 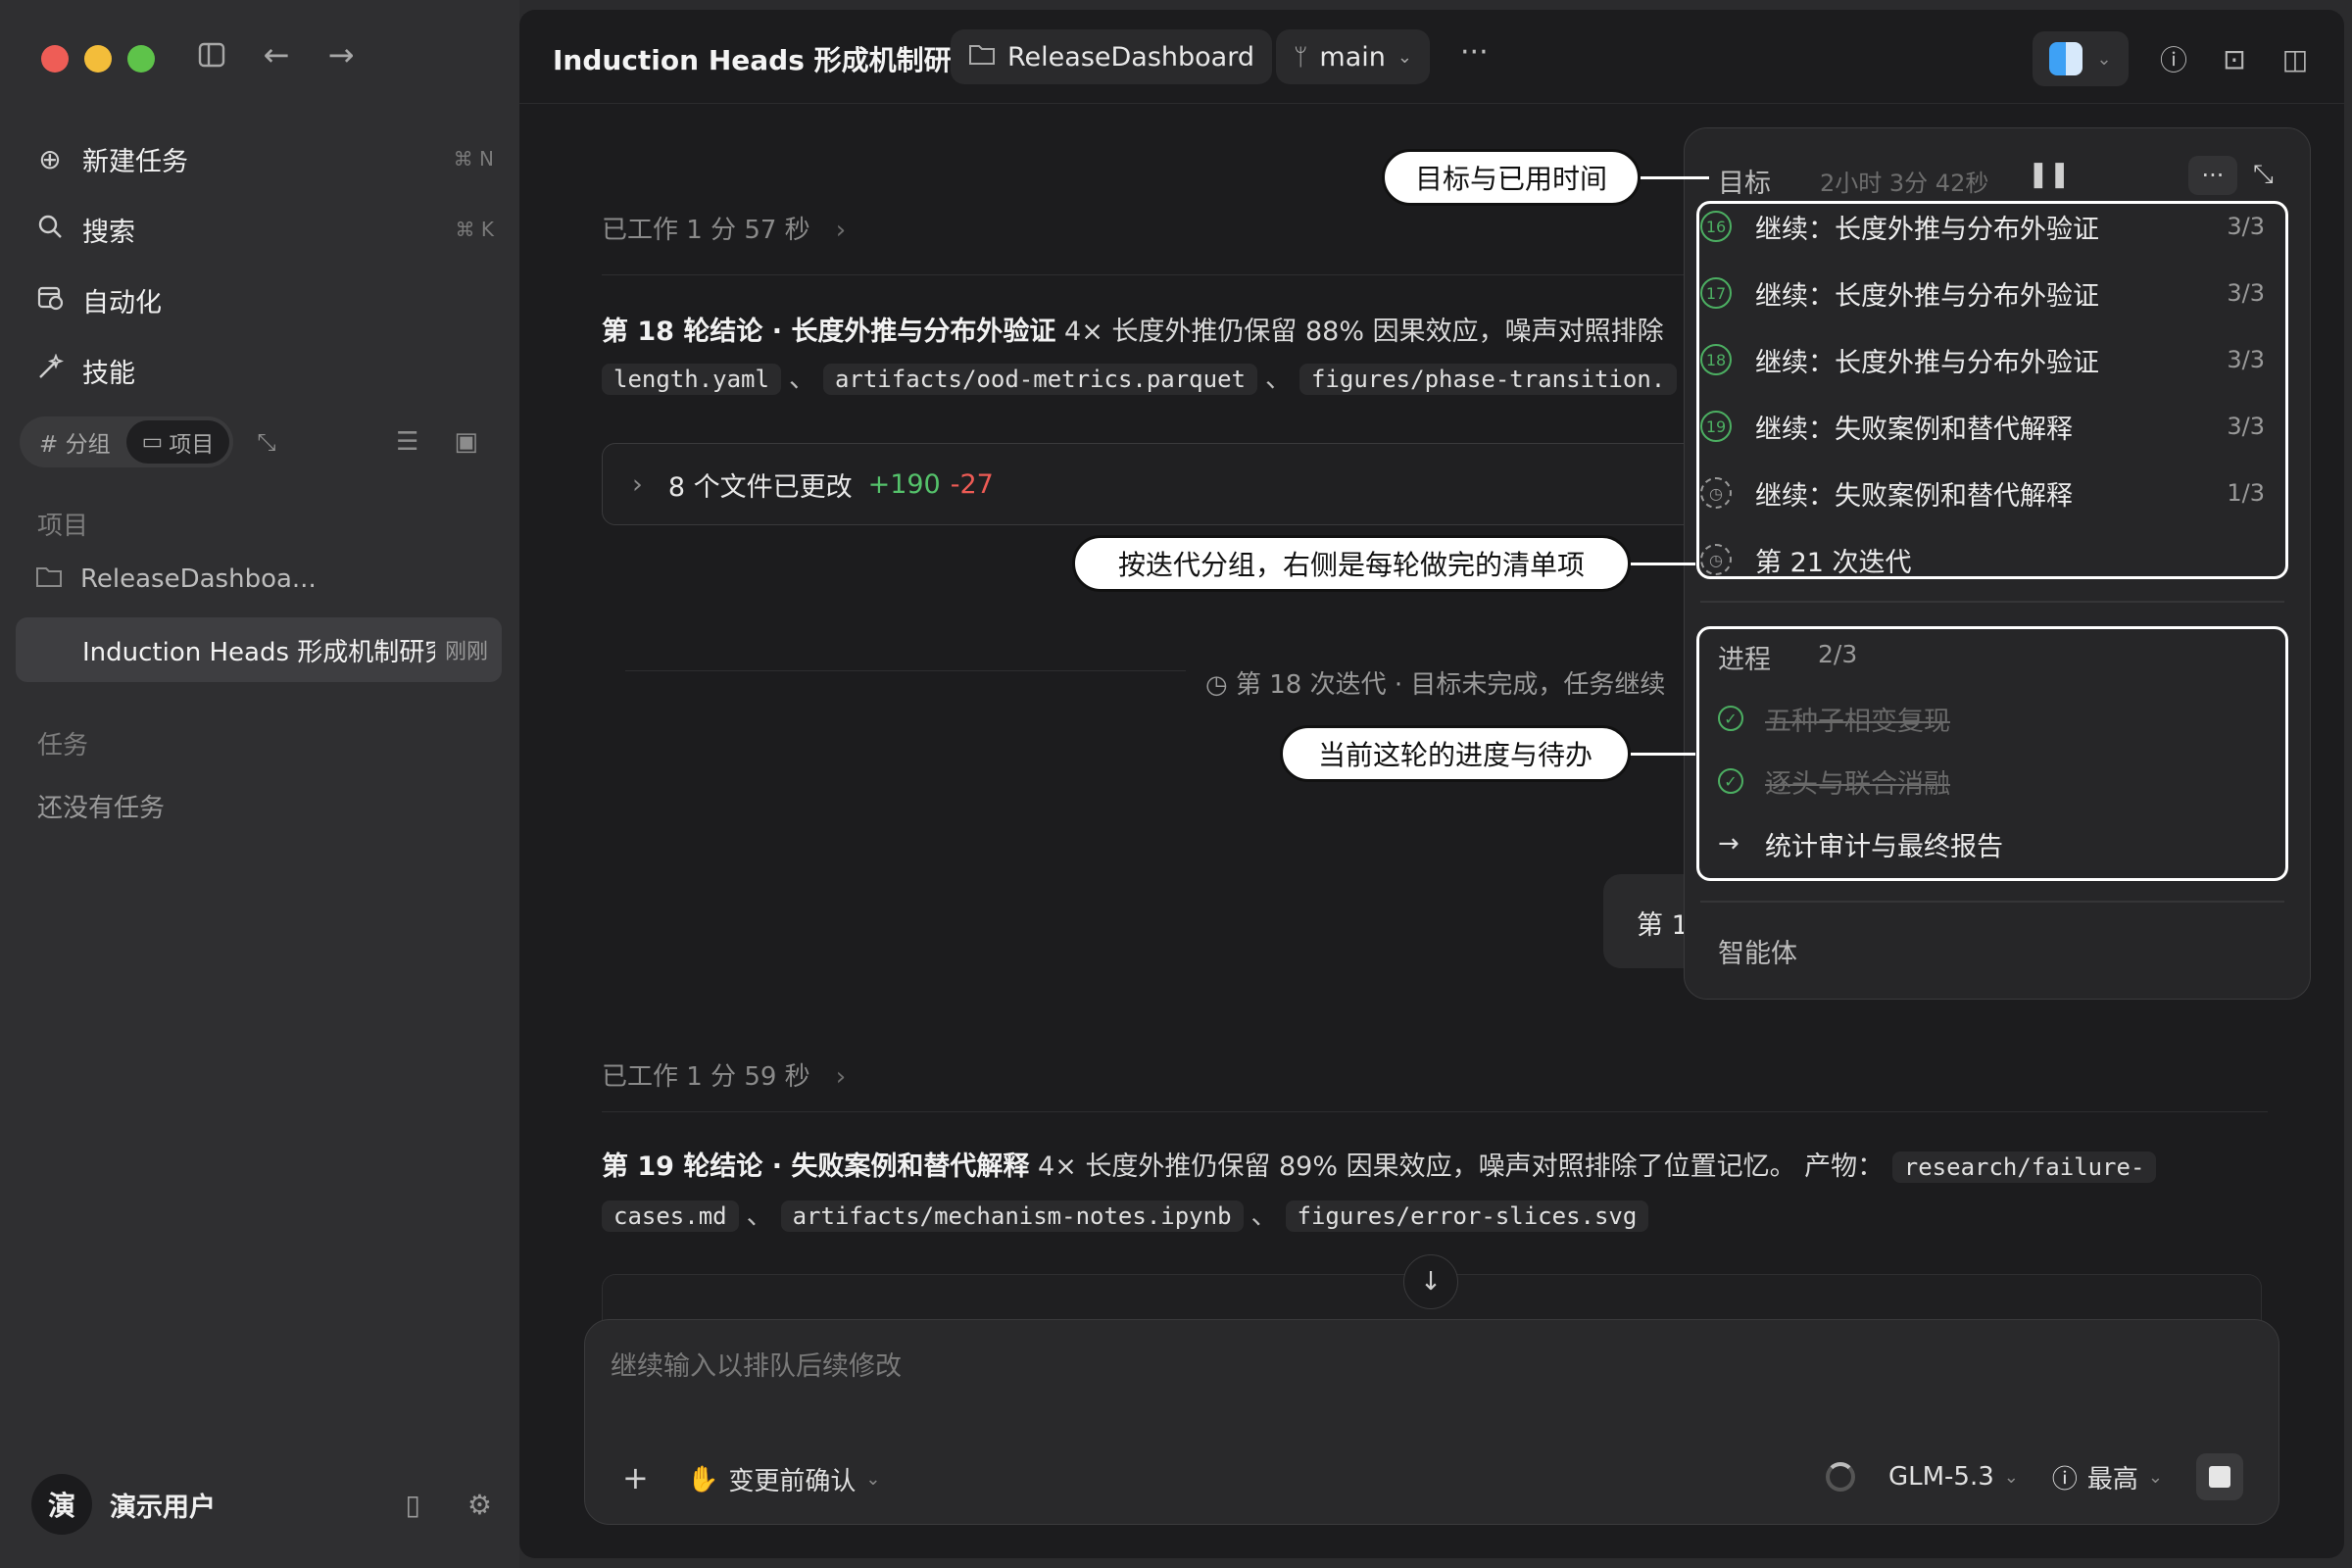 I want to click on round18-text: 4× 长度外推仍保留 88% 因果效应，噪声对照排除, so click(x=1359, y=332).